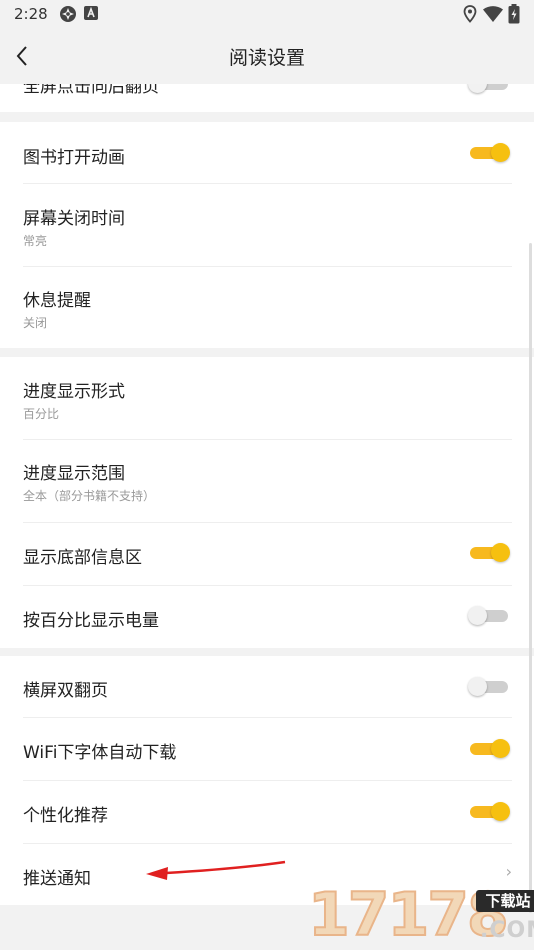 The image size is (534, 950). I want to click on settings-group-top: 全屏点击向后翻页, so click(267, 98).